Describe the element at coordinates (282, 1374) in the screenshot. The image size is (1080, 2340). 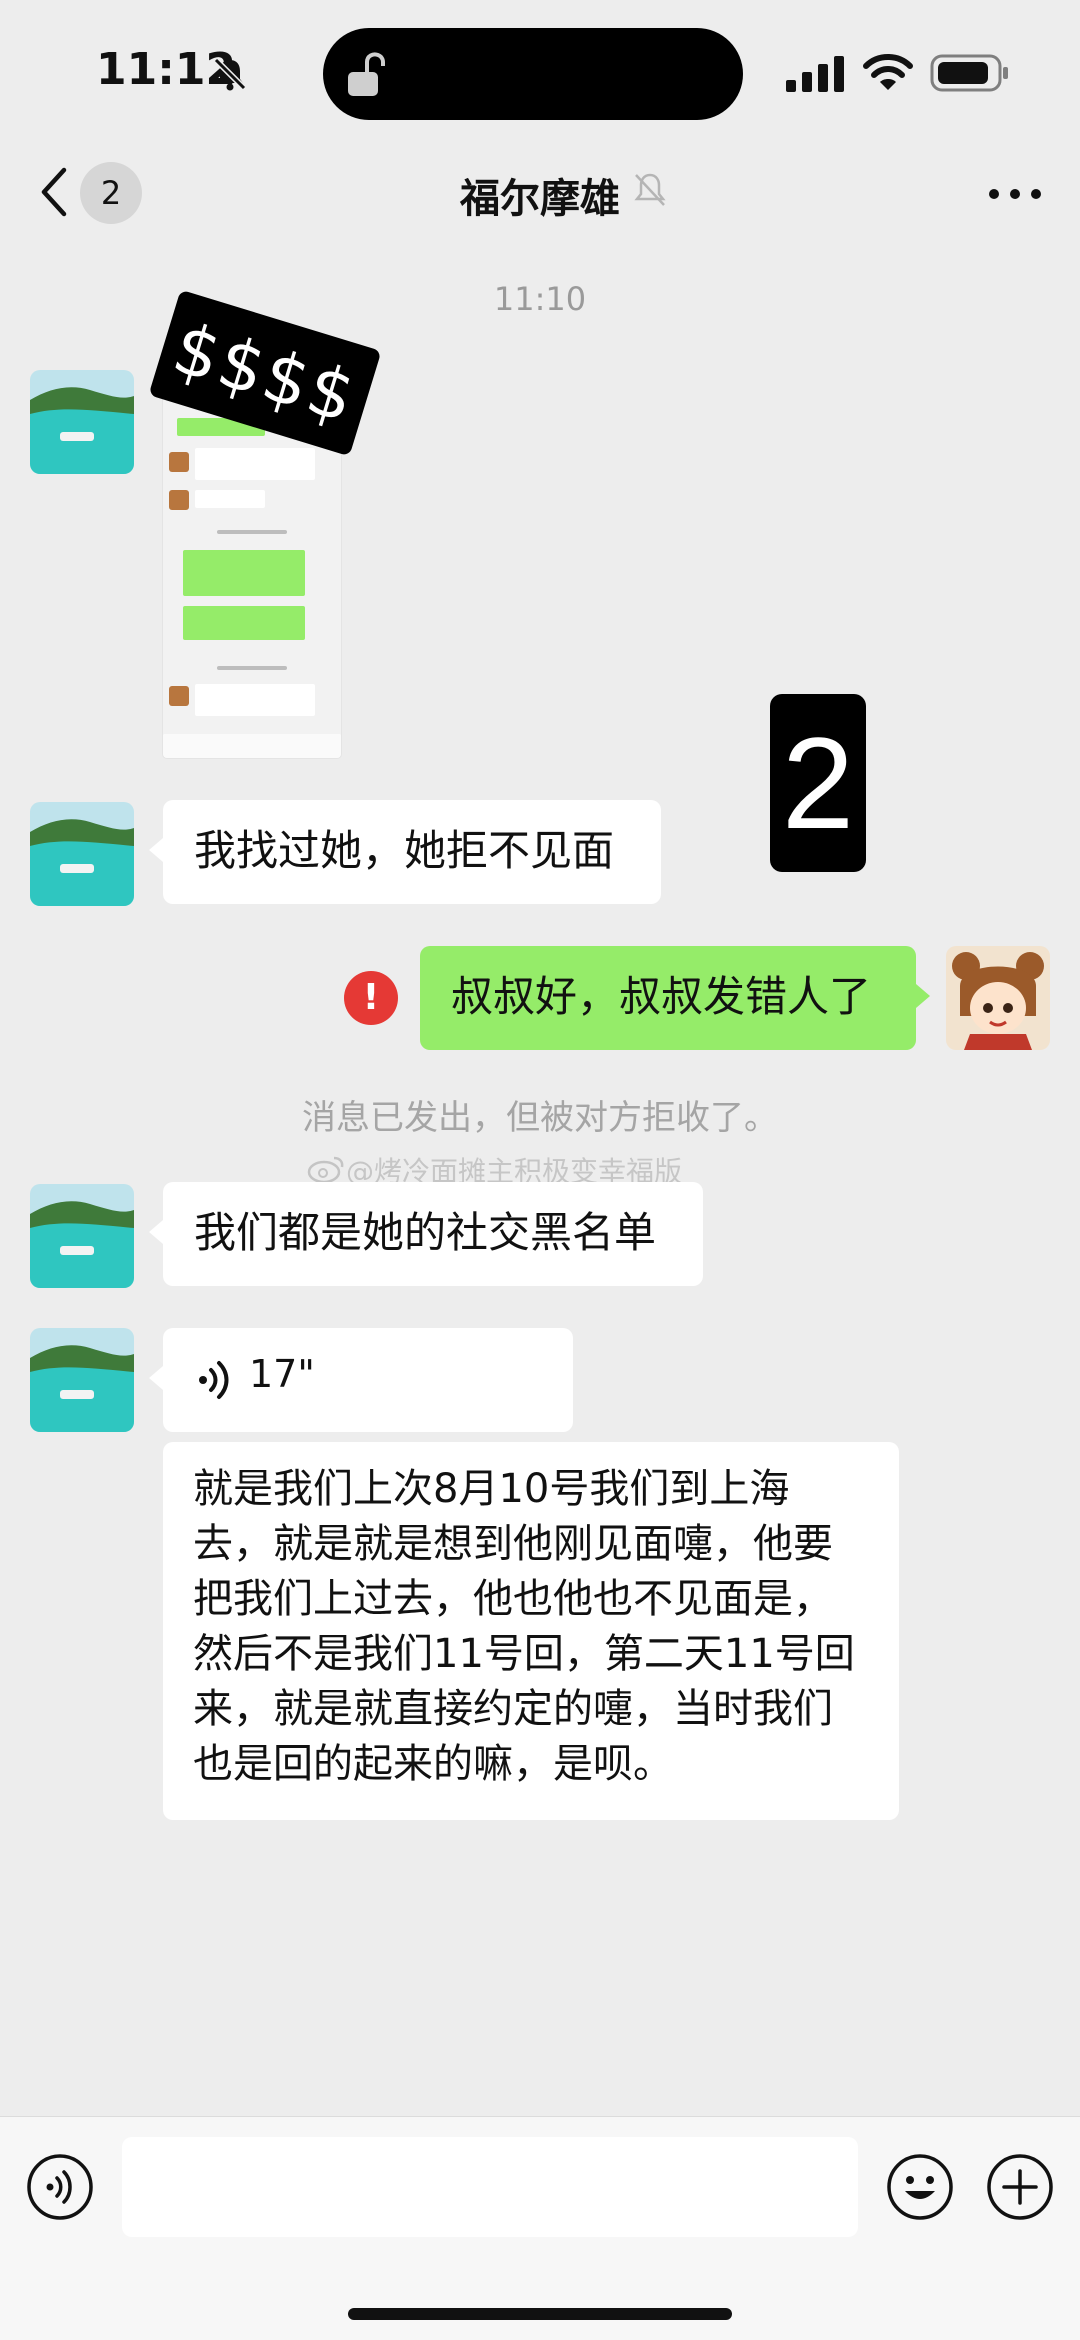
I see `voice-duration: 17"` at that location.